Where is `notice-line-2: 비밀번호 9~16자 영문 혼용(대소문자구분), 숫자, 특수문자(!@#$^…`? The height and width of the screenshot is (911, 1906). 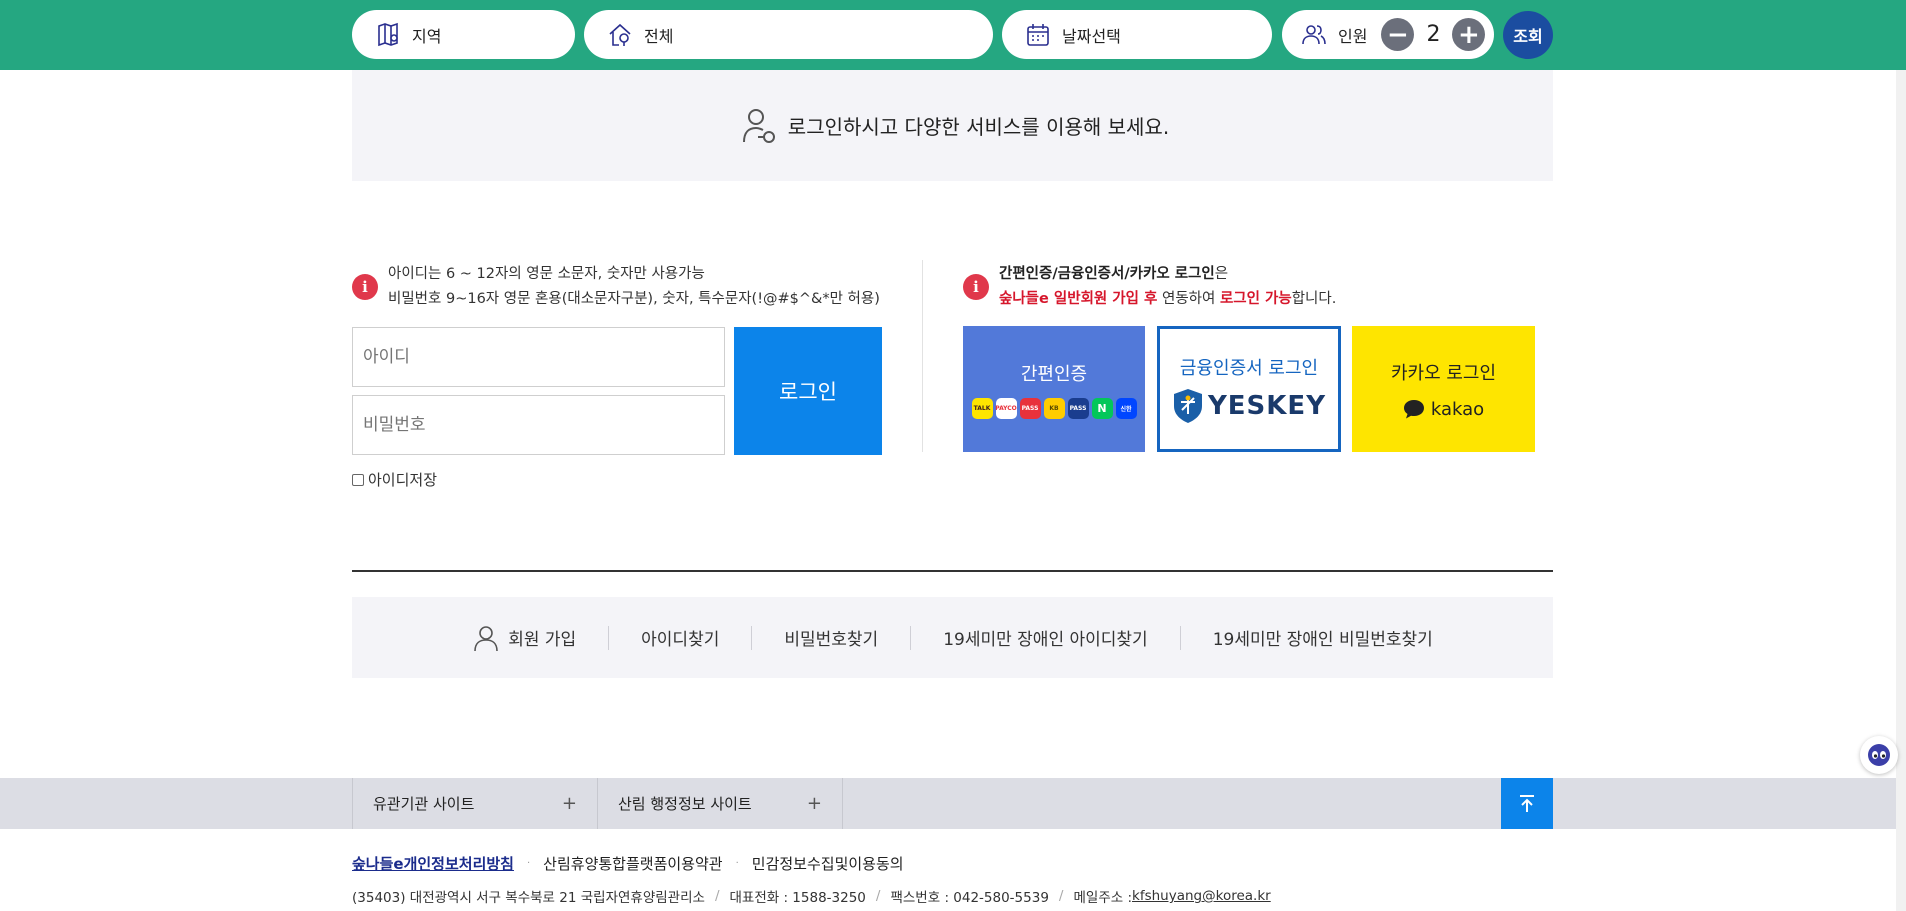 notice-line-2: 비밀번호 9~16자 영문 혼용(대소문자구분), 숫자, 특수문자(!@#$^… is located at coordinates (634, 299).